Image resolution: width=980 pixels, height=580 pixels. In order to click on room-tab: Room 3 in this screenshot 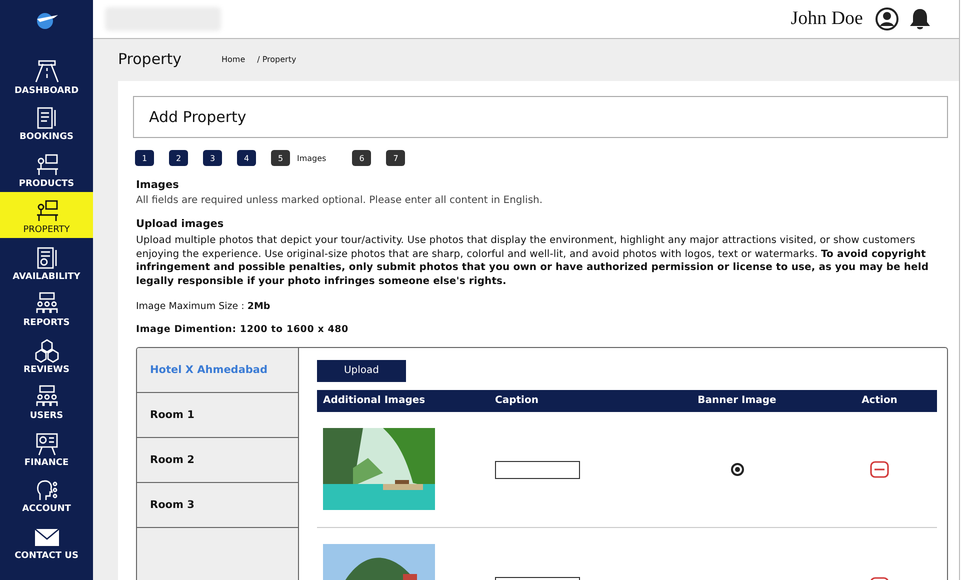, I will do `click(217, 505)`.